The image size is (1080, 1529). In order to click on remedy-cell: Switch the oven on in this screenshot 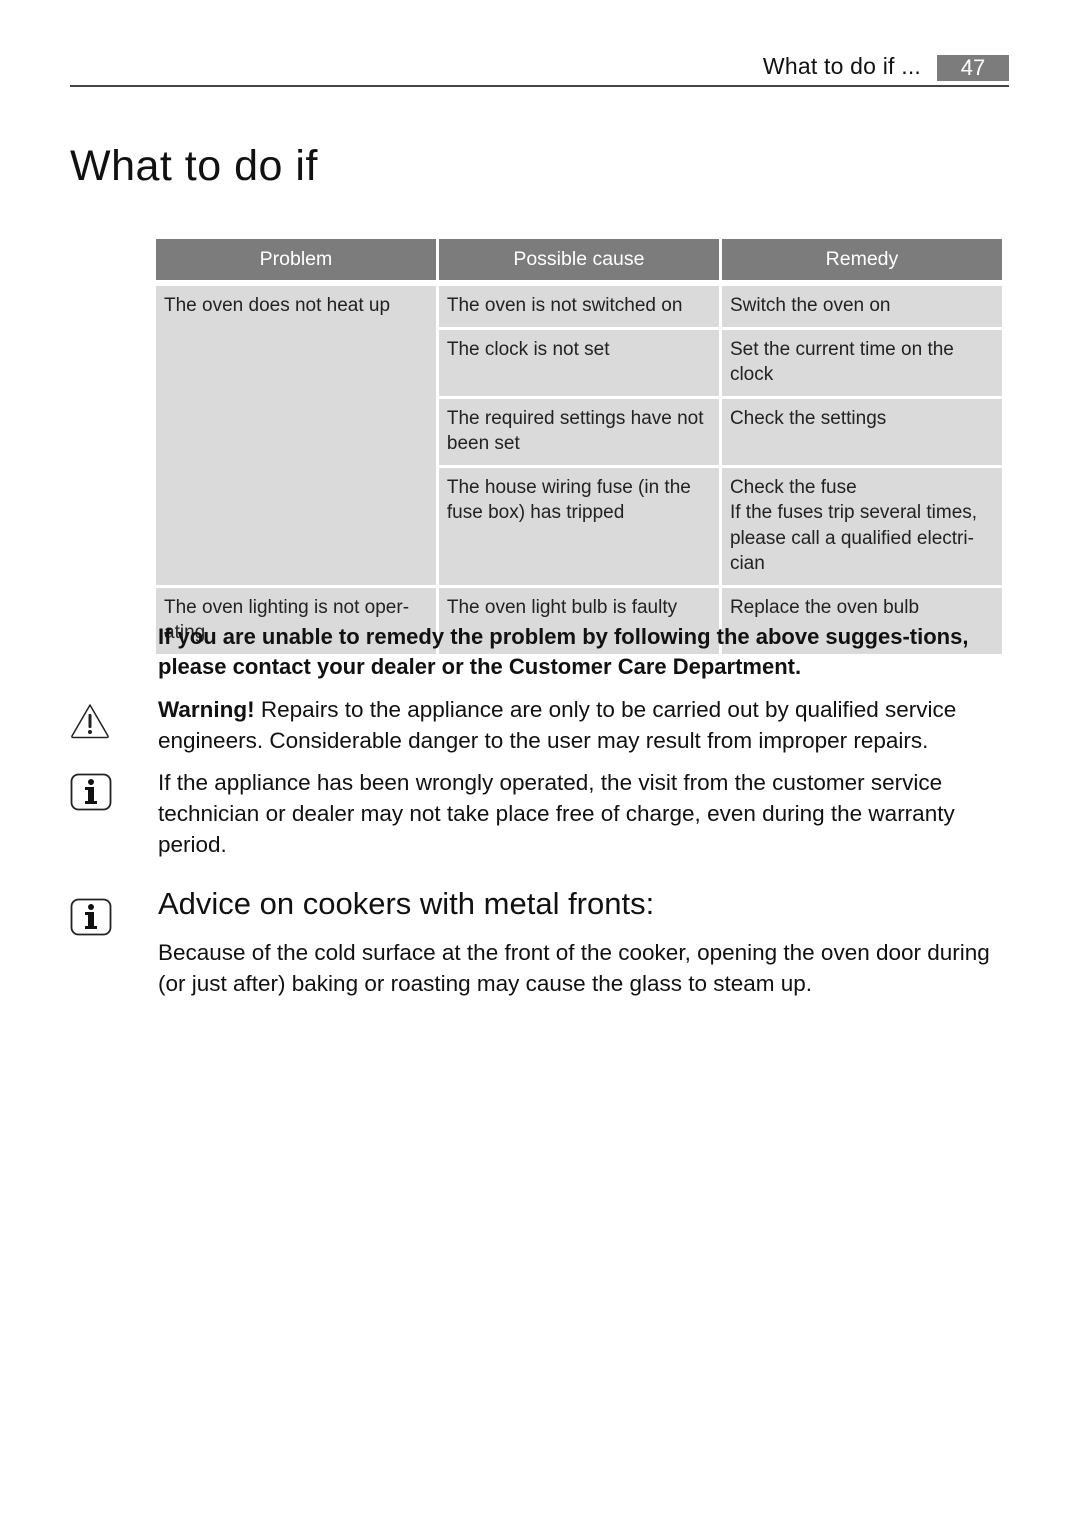, I will do `click(861, 306)`.